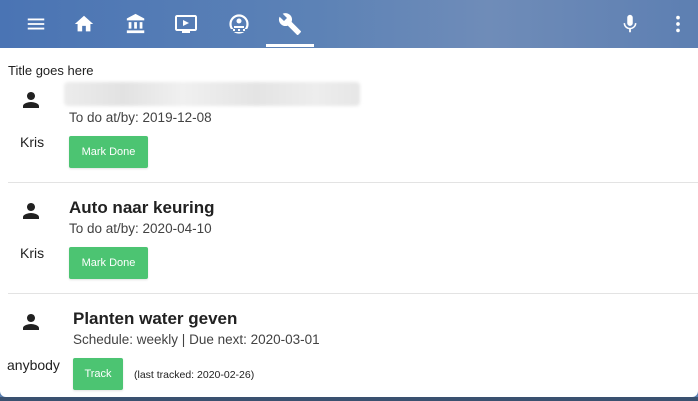  I want to click on tv-play-icon, so click(186, 24).